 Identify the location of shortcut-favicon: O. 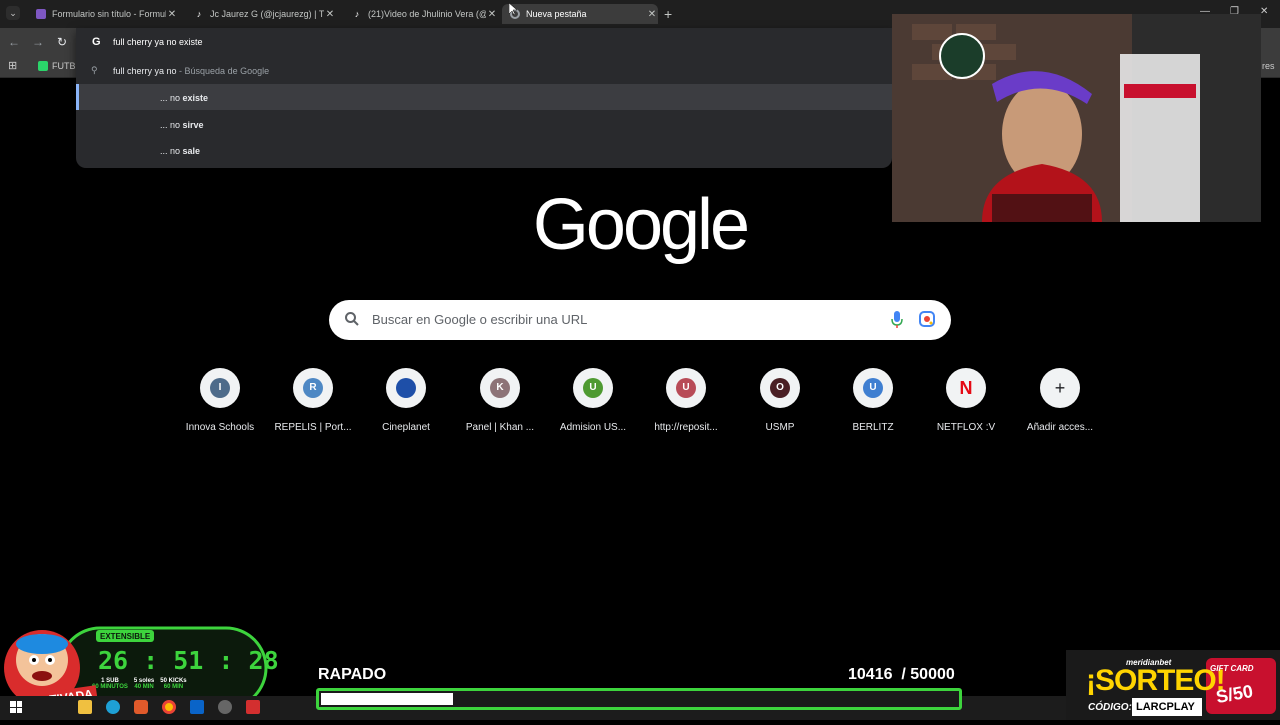
(780, 388).